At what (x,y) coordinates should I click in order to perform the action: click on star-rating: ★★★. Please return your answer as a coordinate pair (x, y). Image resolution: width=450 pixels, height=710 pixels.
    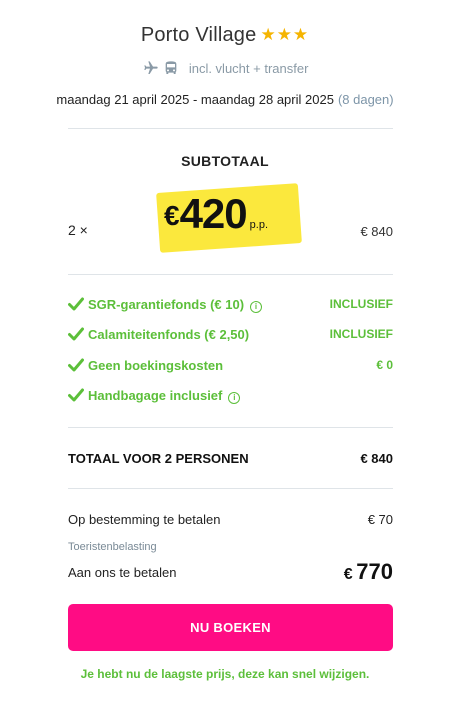
    Looking at the image, I should click on (285, 34).